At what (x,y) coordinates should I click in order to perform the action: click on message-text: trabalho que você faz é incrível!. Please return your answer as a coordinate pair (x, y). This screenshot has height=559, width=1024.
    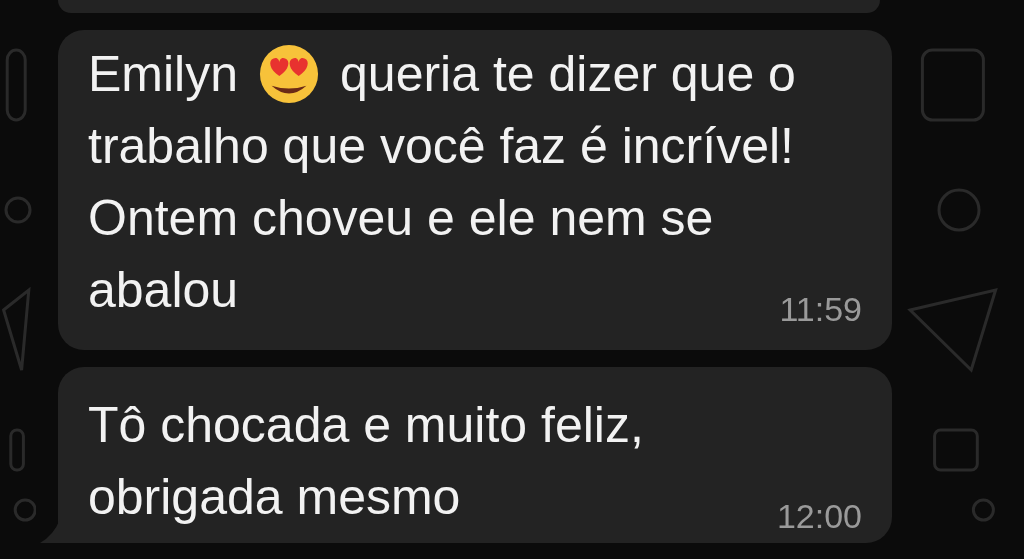
    Looking at the image, I should click on (441, 146).